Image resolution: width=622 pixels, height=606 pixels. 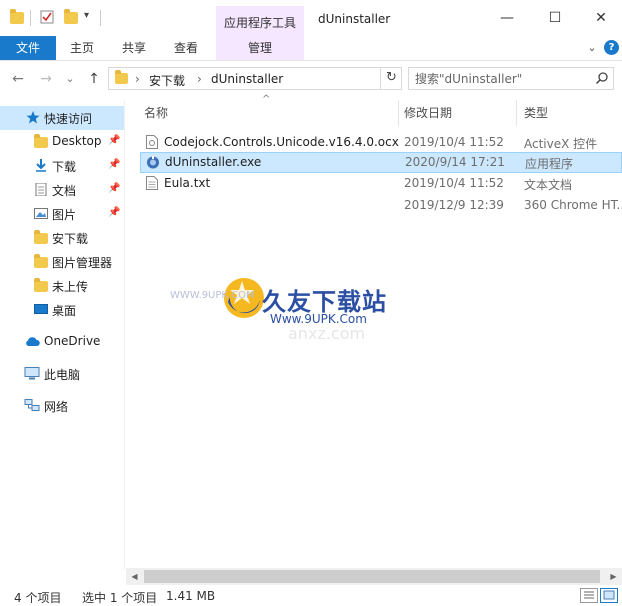 What do you see at coordinates (41, 189) in the screenshot?
I see `document-icon` at bounding box center [41, 189].